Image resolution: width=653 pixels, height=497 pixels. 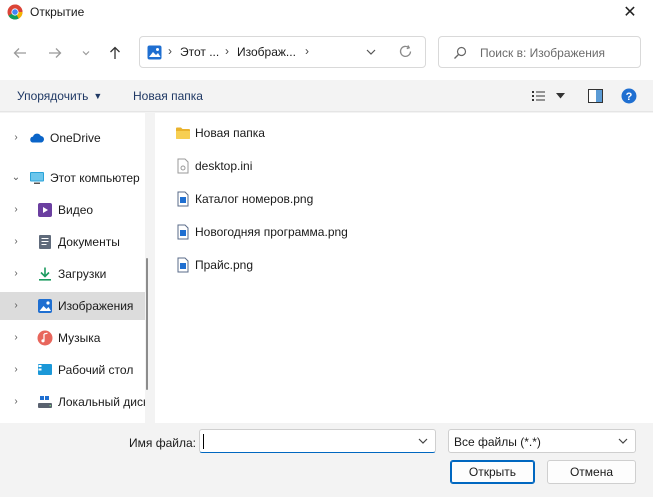 I want to click on arrow-right-icon, so click(x=55, y=53).